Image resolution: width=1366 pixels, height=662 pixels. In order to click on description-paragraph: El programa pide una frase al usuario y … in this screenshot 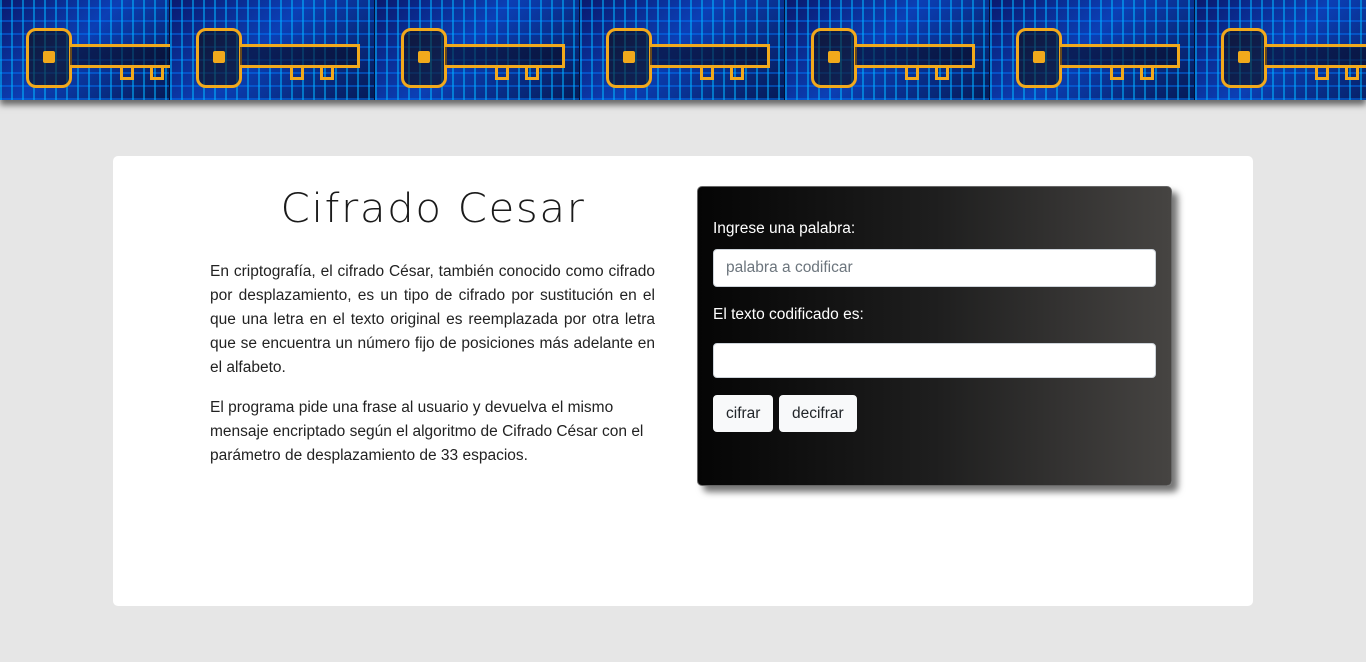, I will do `click(427, 431)`.